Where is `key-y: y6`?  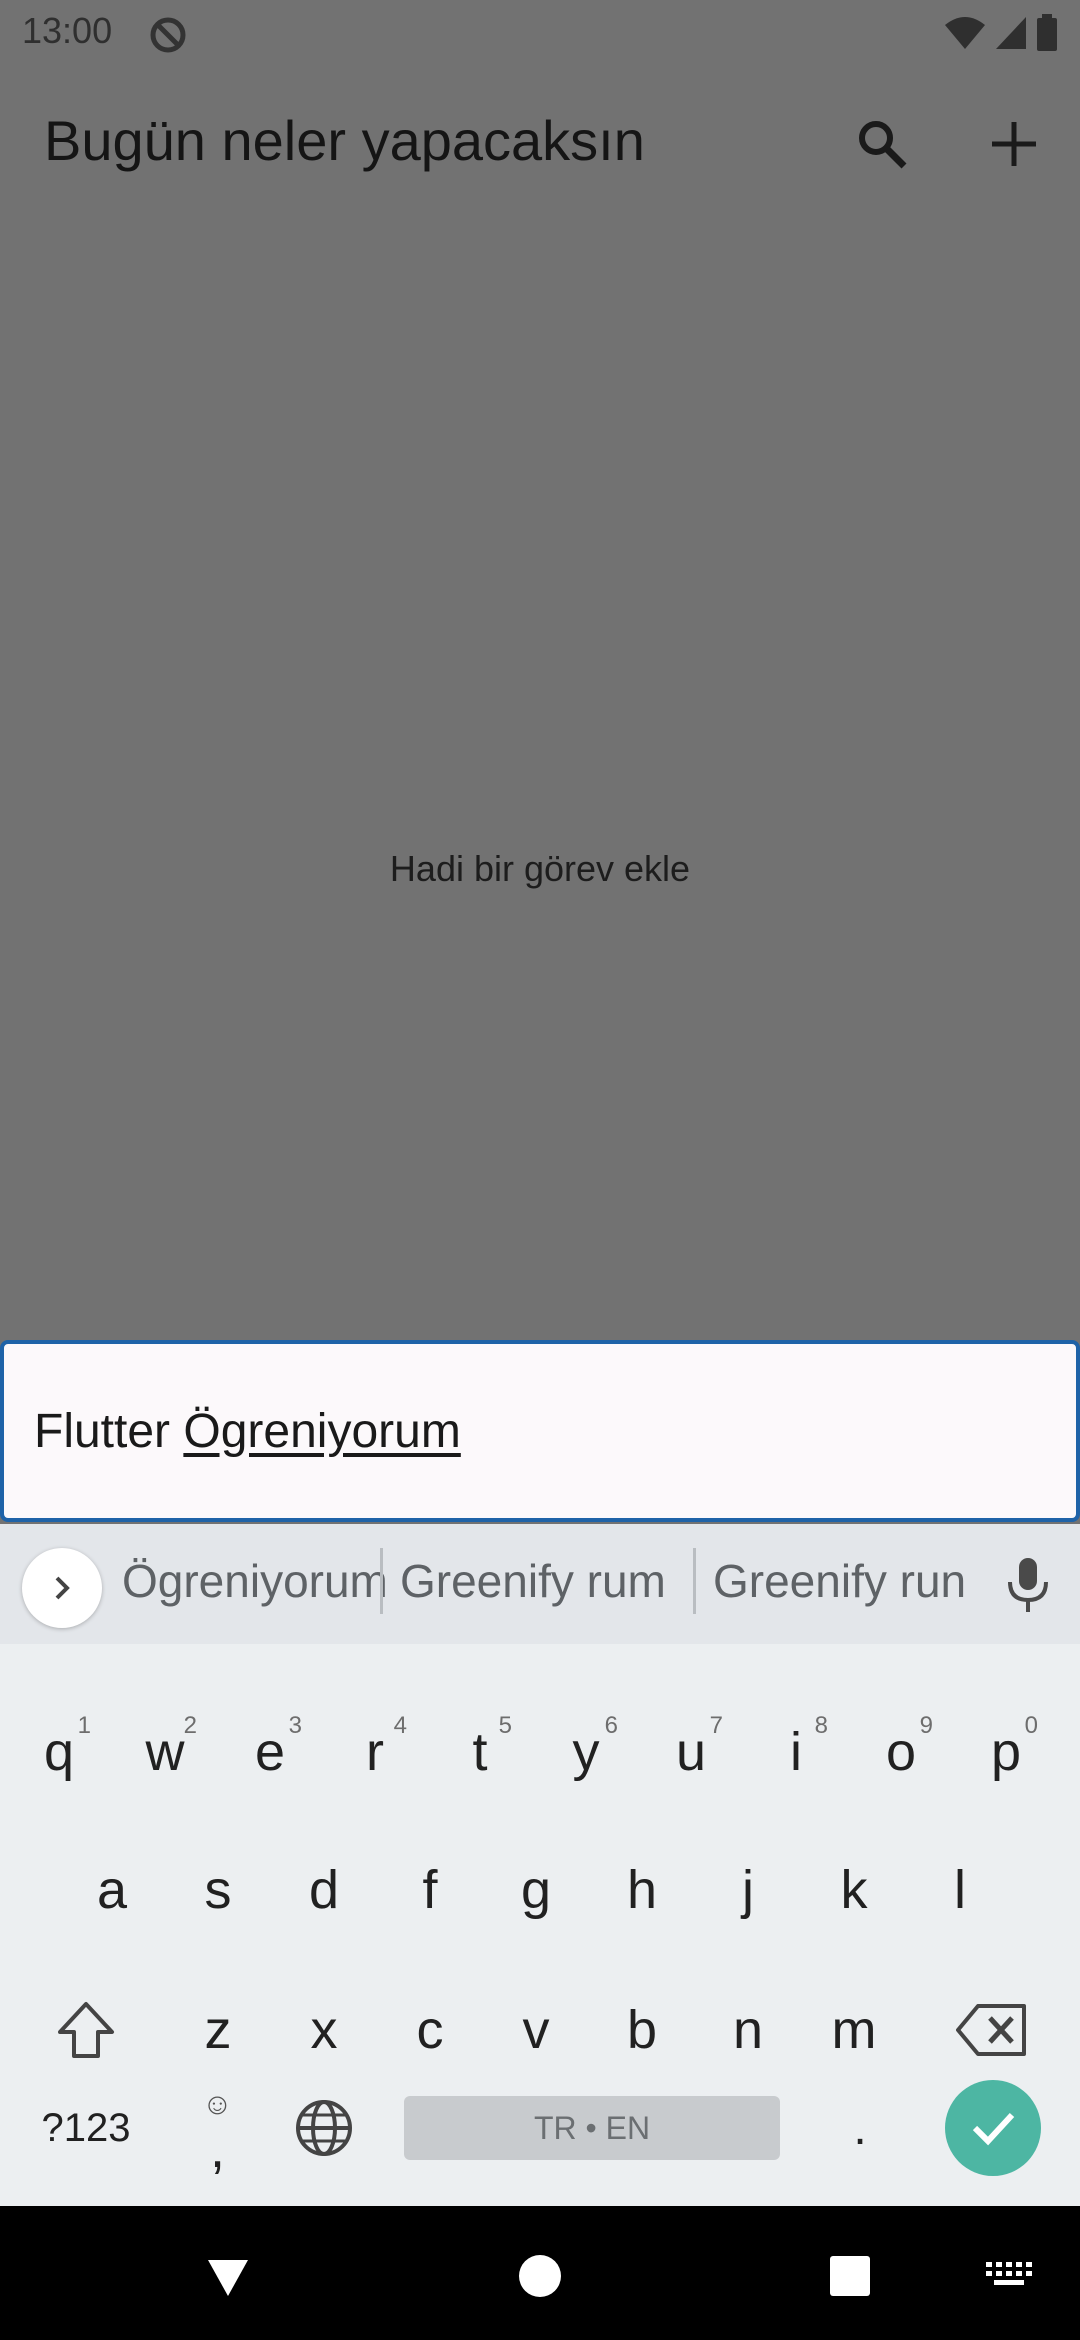
key-y: y6 is located at coordinates (586, 1752).